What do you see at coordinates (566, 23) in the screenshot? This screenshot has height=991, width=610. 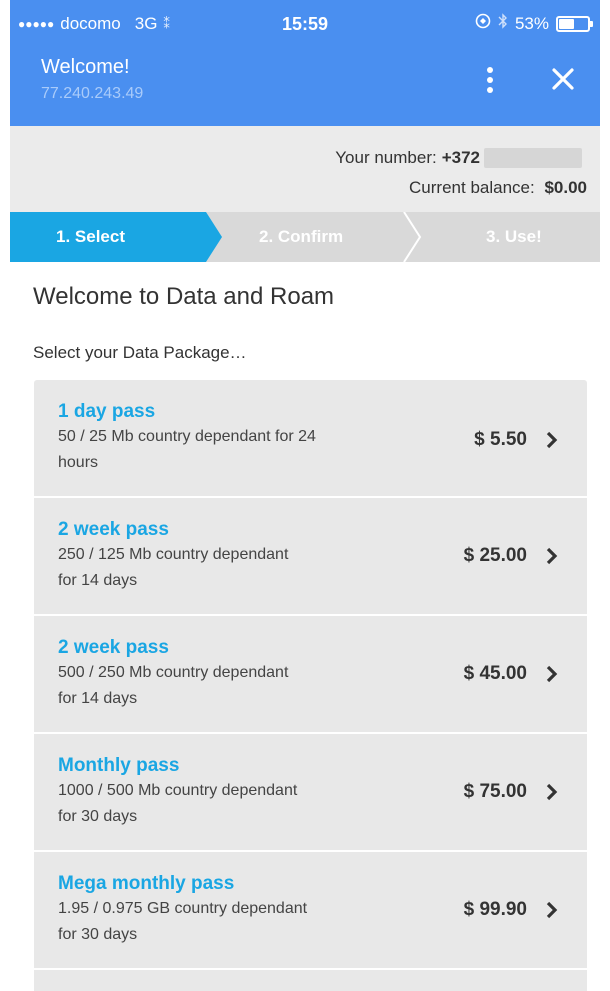 I see `battery-level` at bounding box center [566, 23].